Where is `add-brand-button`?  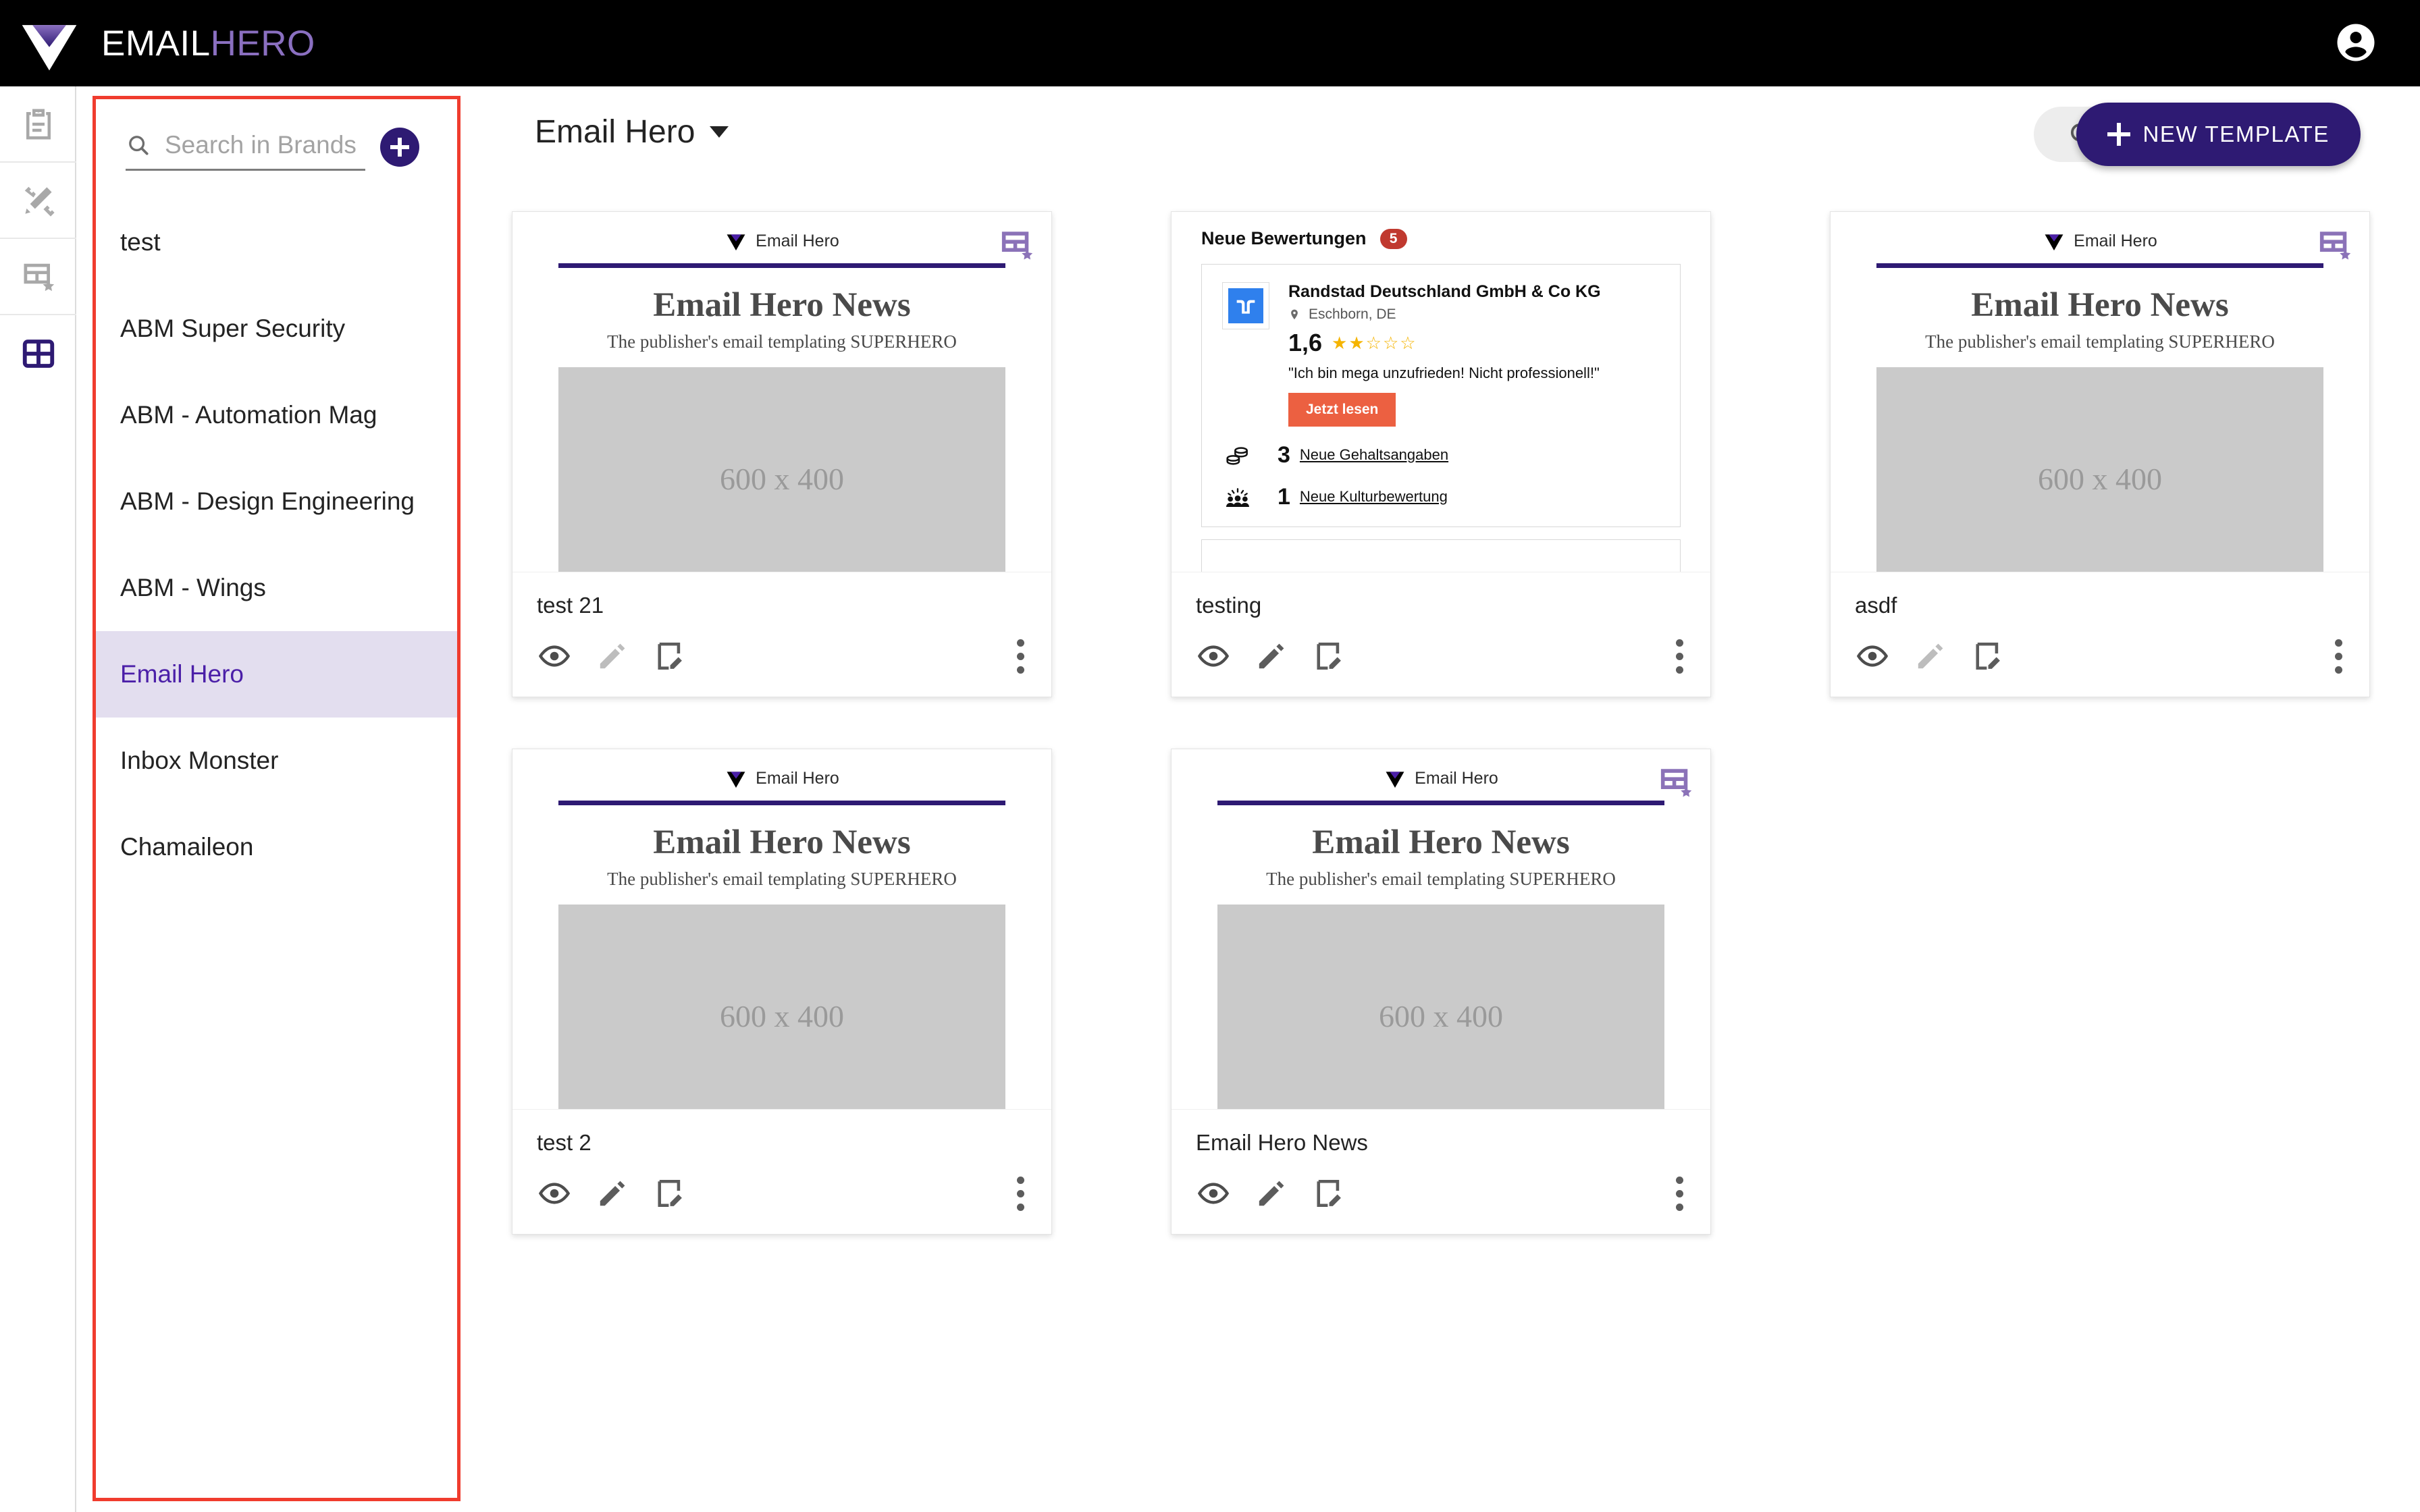 add-brand-button is located at coordinates (399, 147).